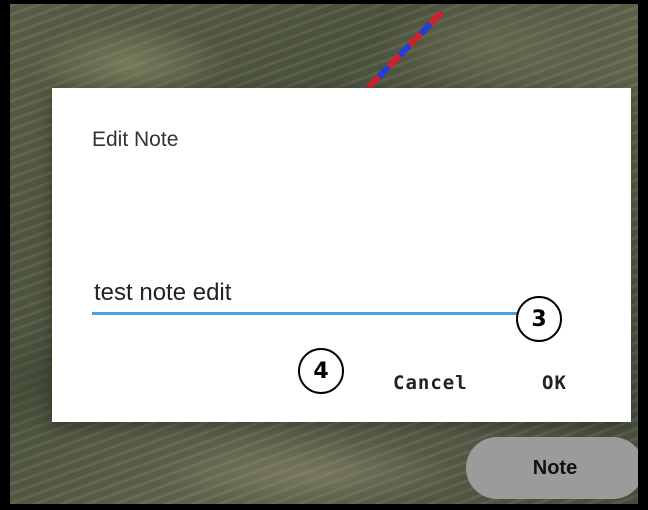 This screenshot has width=648, height=510. Describe the element at coordinates (321, 371) in the screenshot. I see `step-marker-4: 4` at that location.